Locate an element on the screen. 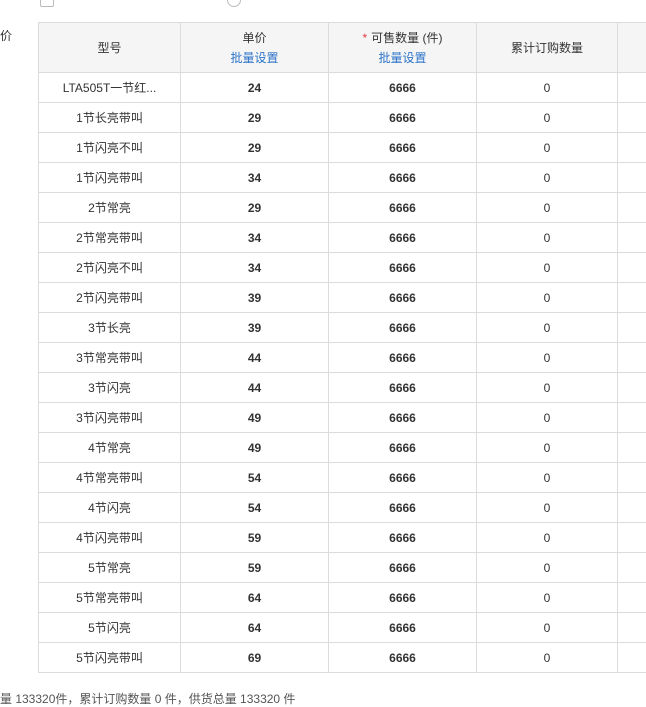 The height and width of the screenshot is (707, 646). table-row: 4节常亮带叫5466660 is located at coordinates (342, 478).